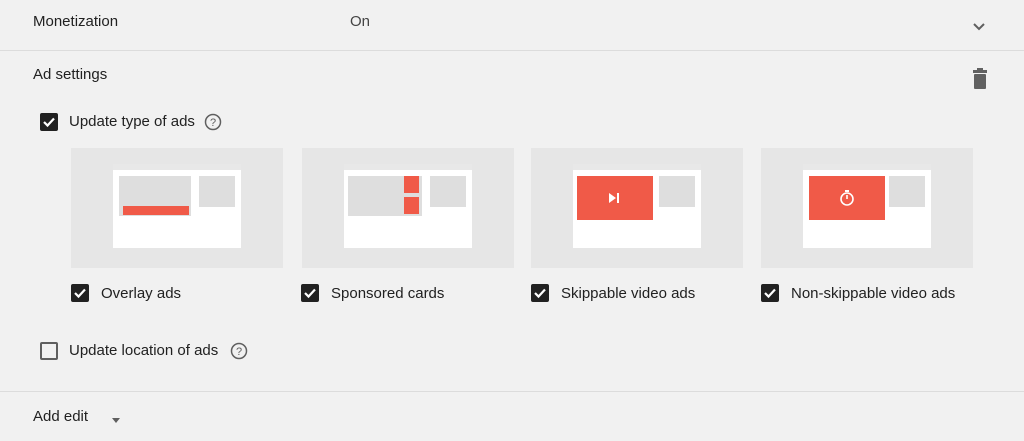 The image size is (1024, 441). I want to click on non-skippable-video-ads-illustration, so click(867, 206).